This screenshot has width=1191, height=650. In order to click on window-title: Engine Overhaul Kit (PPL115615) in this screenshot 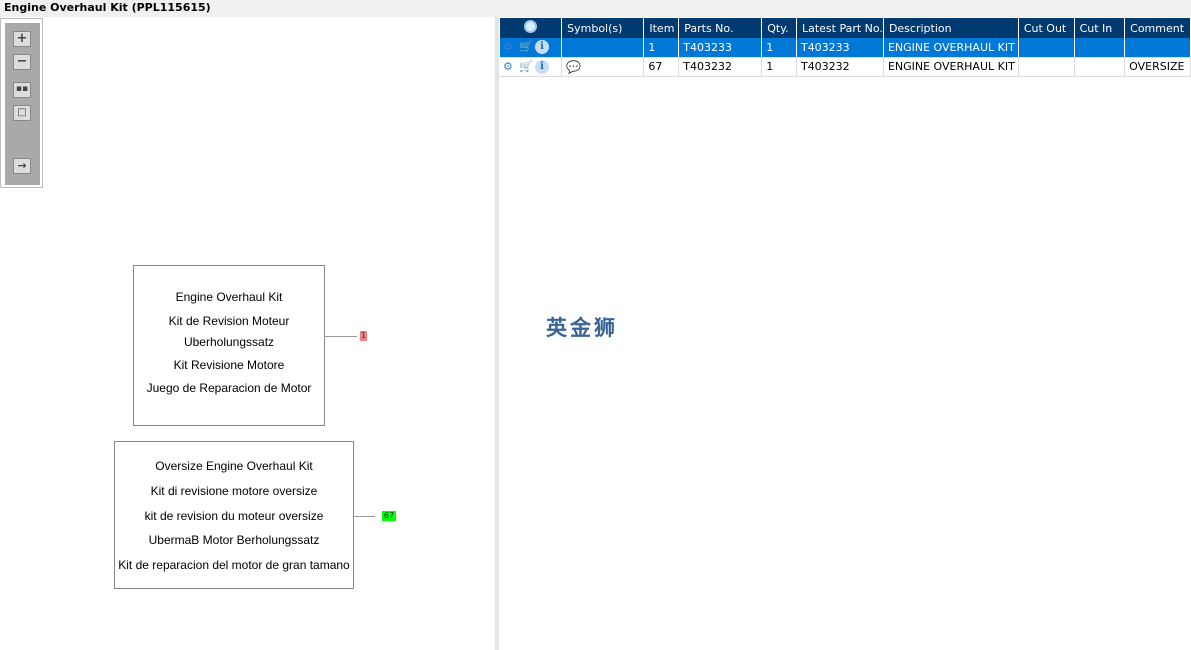, I will do `click(595, 8)`.